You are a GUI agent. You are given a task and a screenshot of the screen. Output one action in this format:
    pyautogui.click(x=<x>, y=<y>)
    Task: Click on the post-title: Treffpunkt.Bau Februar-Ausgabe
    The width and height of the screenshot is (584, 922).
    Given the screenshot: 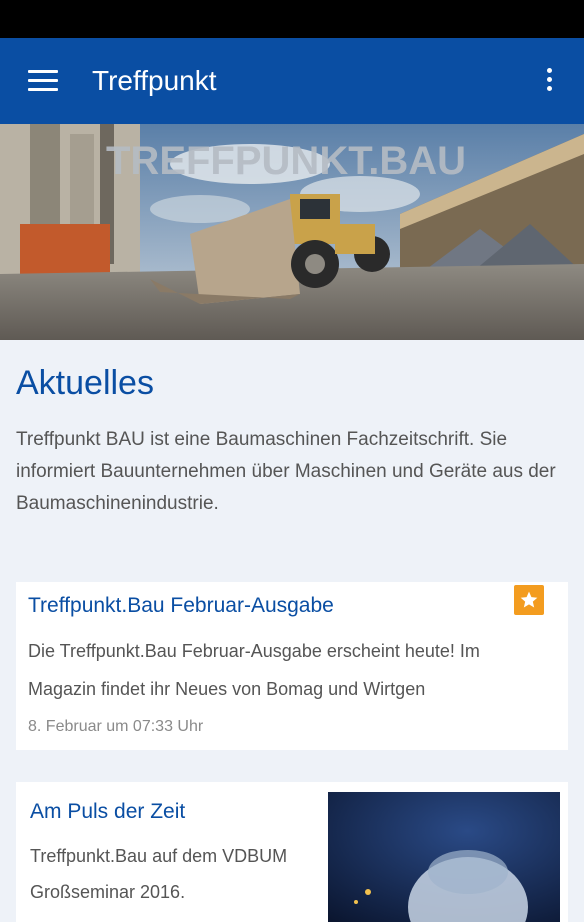 What is the action you would take?
    pyautogui.click(x=181, y=606)
    